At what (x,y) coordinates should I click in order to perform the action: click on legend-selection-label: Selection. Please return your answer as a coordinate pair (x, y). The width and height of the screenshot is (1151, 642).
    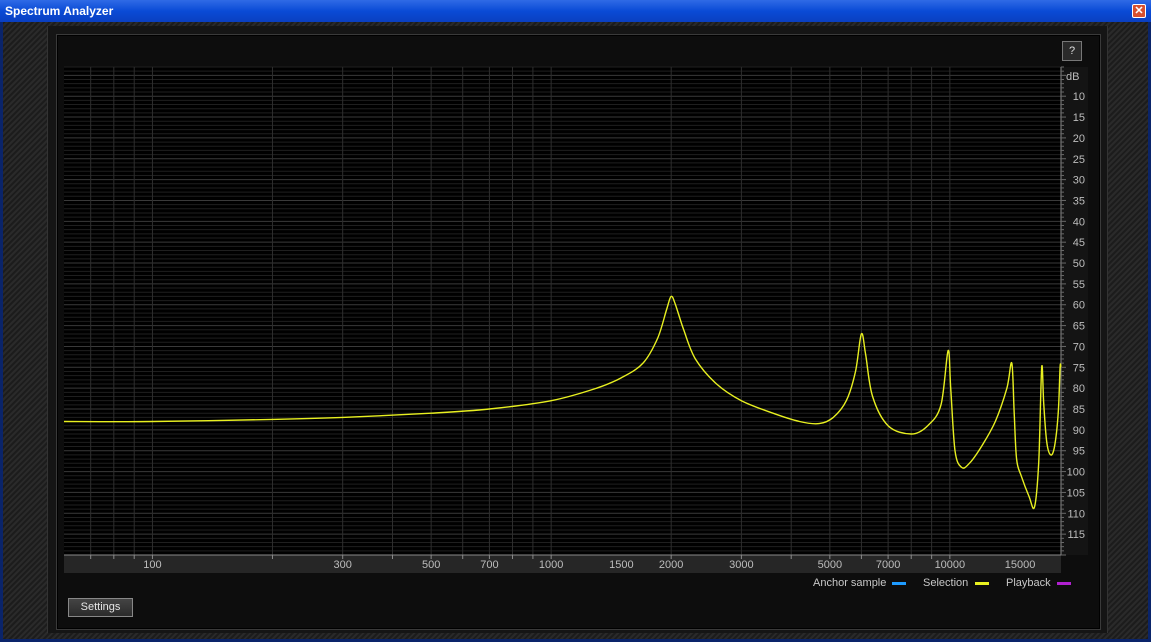
    Looking at the image, I should click on (946, 583).